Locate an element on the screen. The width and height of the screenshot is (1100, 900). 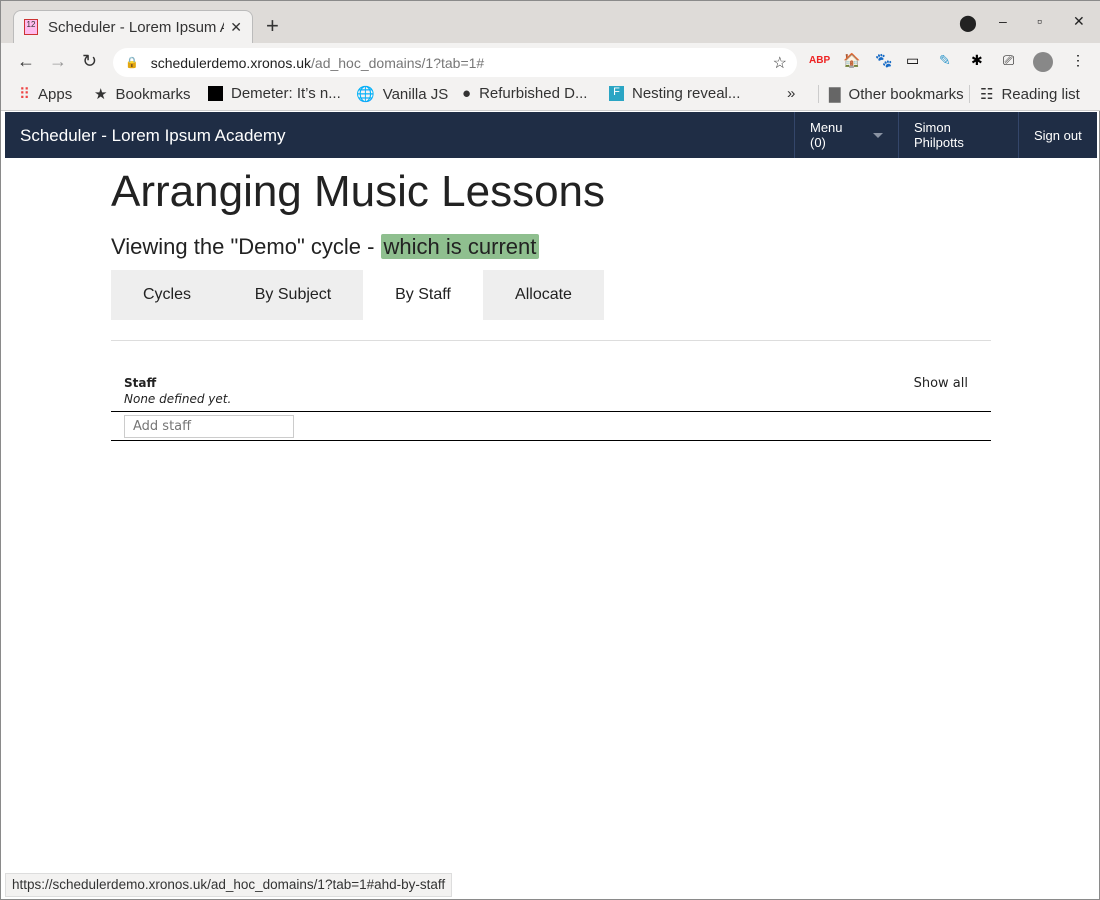
tab-cycles: Cycles is located at coordinates (167, 295).